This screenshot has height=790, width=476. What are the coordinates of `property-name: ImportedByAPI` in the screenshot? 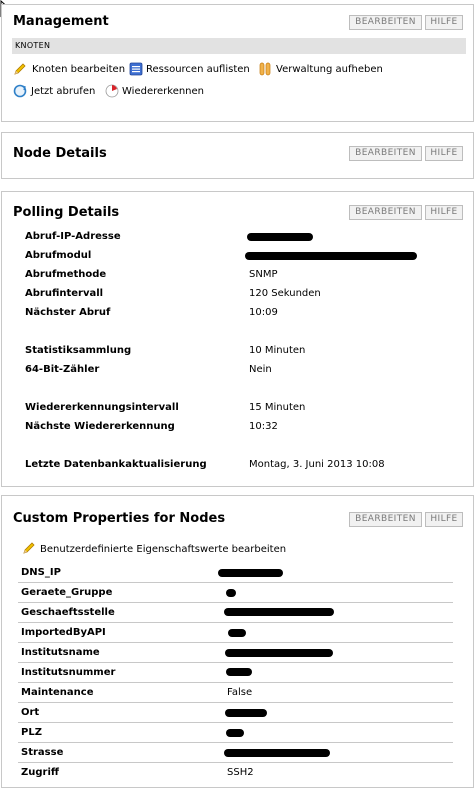 It's located at (63, 632).